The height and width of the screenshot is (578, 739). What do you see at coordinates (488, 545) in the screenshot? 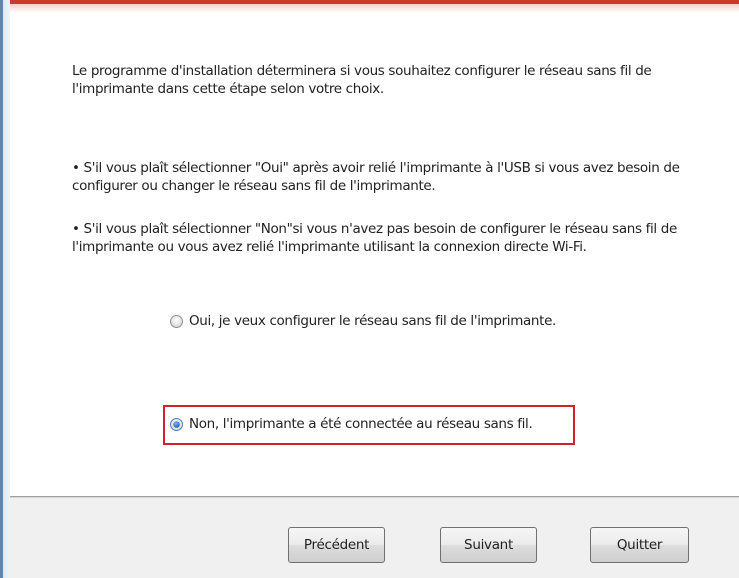
I see `next-button: Suivant` at bounding box center [488, 545].